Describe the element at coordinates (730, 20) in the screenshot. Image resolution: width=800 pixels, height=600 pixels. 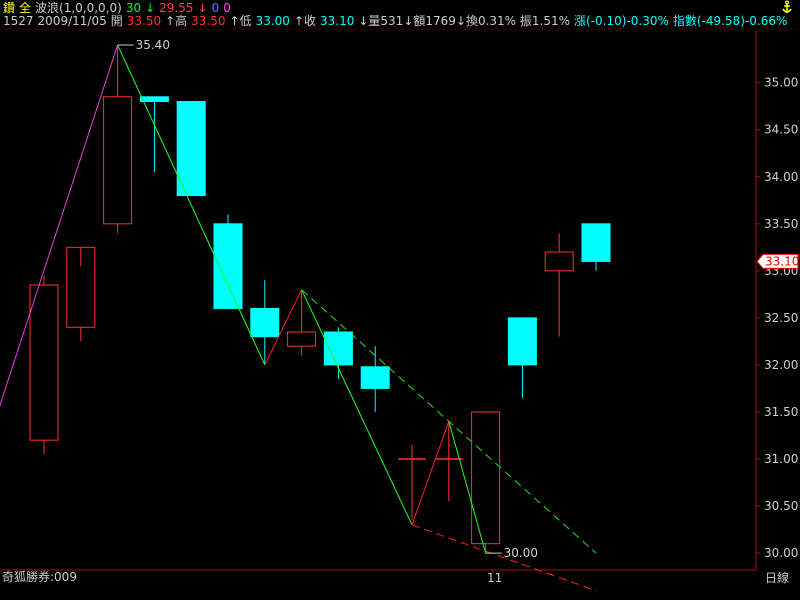
I see `header-row-2-item: 指數(-49.58)-0.66%` at that location.